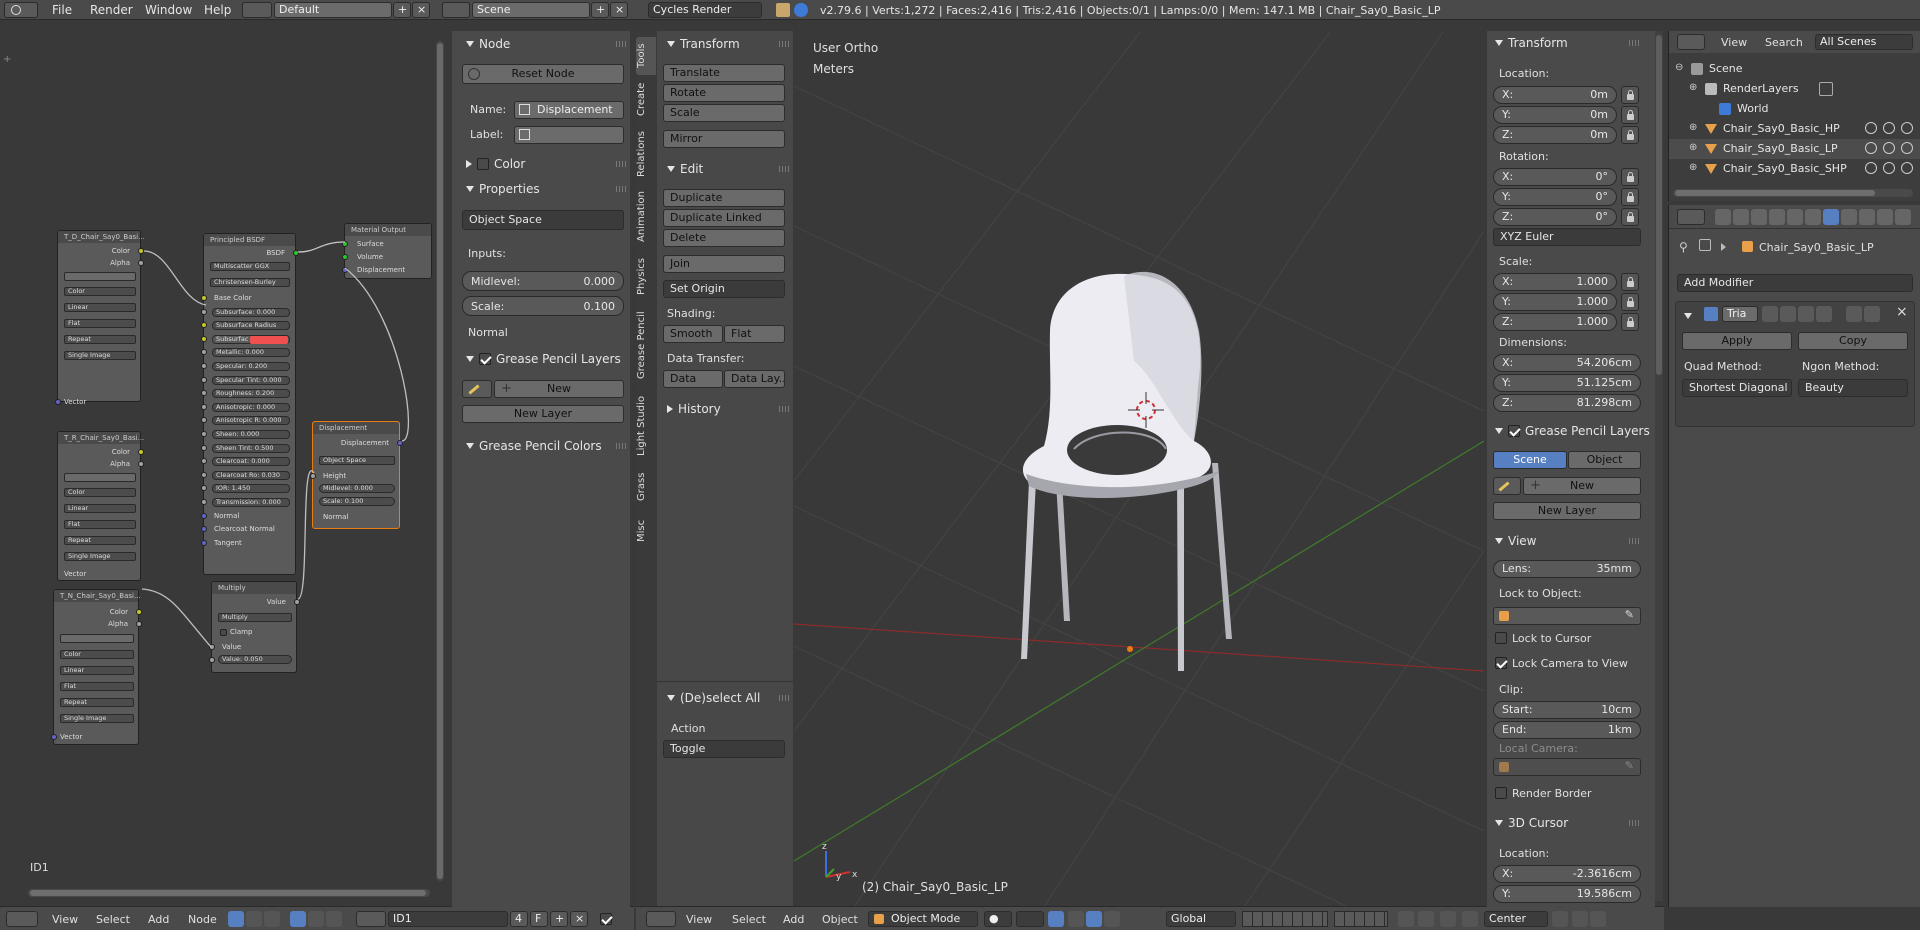 Image resolution: width=1920 pixels, height=930 pixels. What do you see at coordinates (724, 73) in the screenshot?
I see `translate-button: Translate` at bounding box center [724, 73].